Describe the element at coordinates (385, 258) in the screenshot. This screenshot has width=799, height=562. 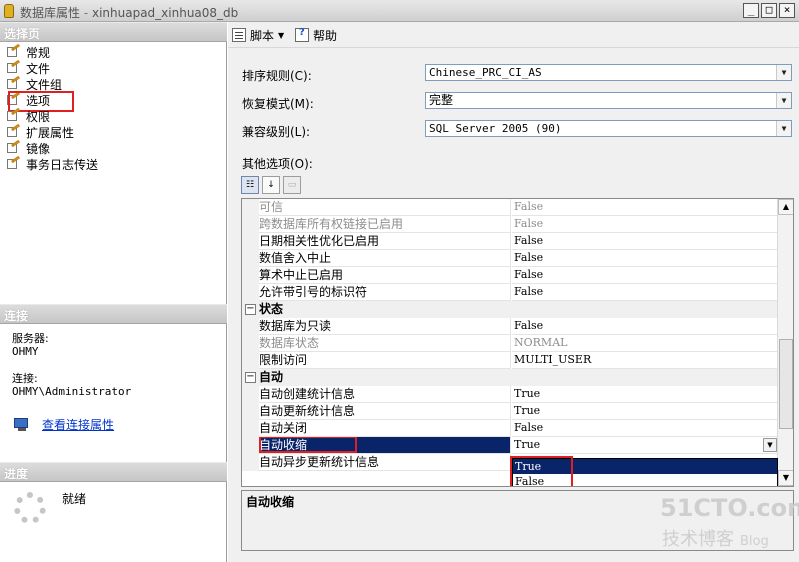
I see `property-name: 数值舍入中止` at that location.